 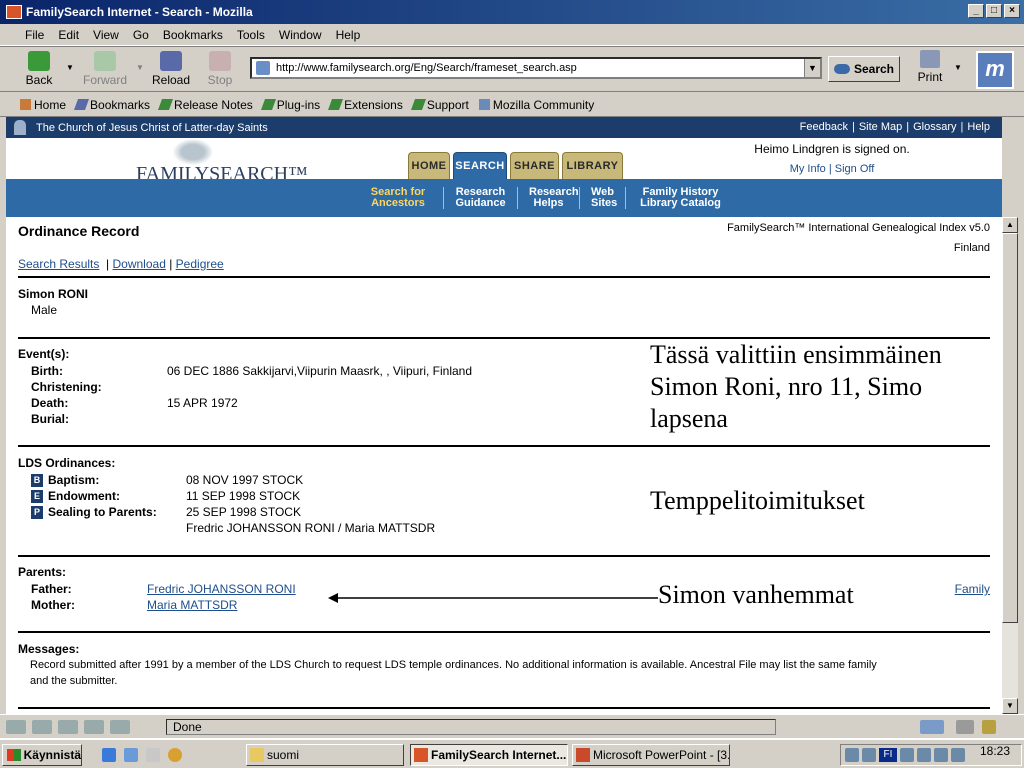 What do you see at coordinates (888, 755) in the screenshot?
I see `language-indicator: FI` at bounding box center [888, 755].